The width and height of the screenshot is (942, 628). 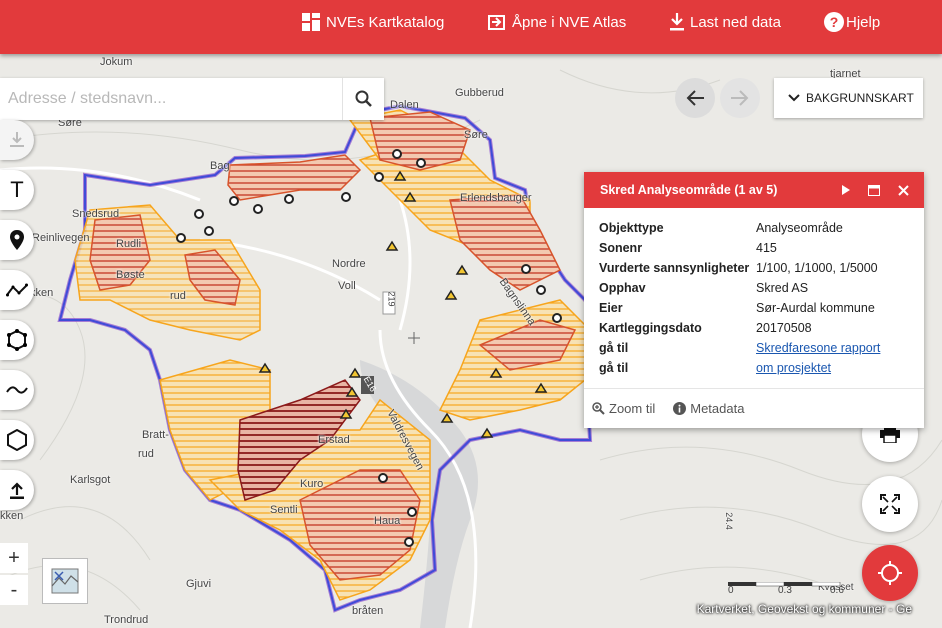 I want to click on play-icon, so click(x=846, y=190).